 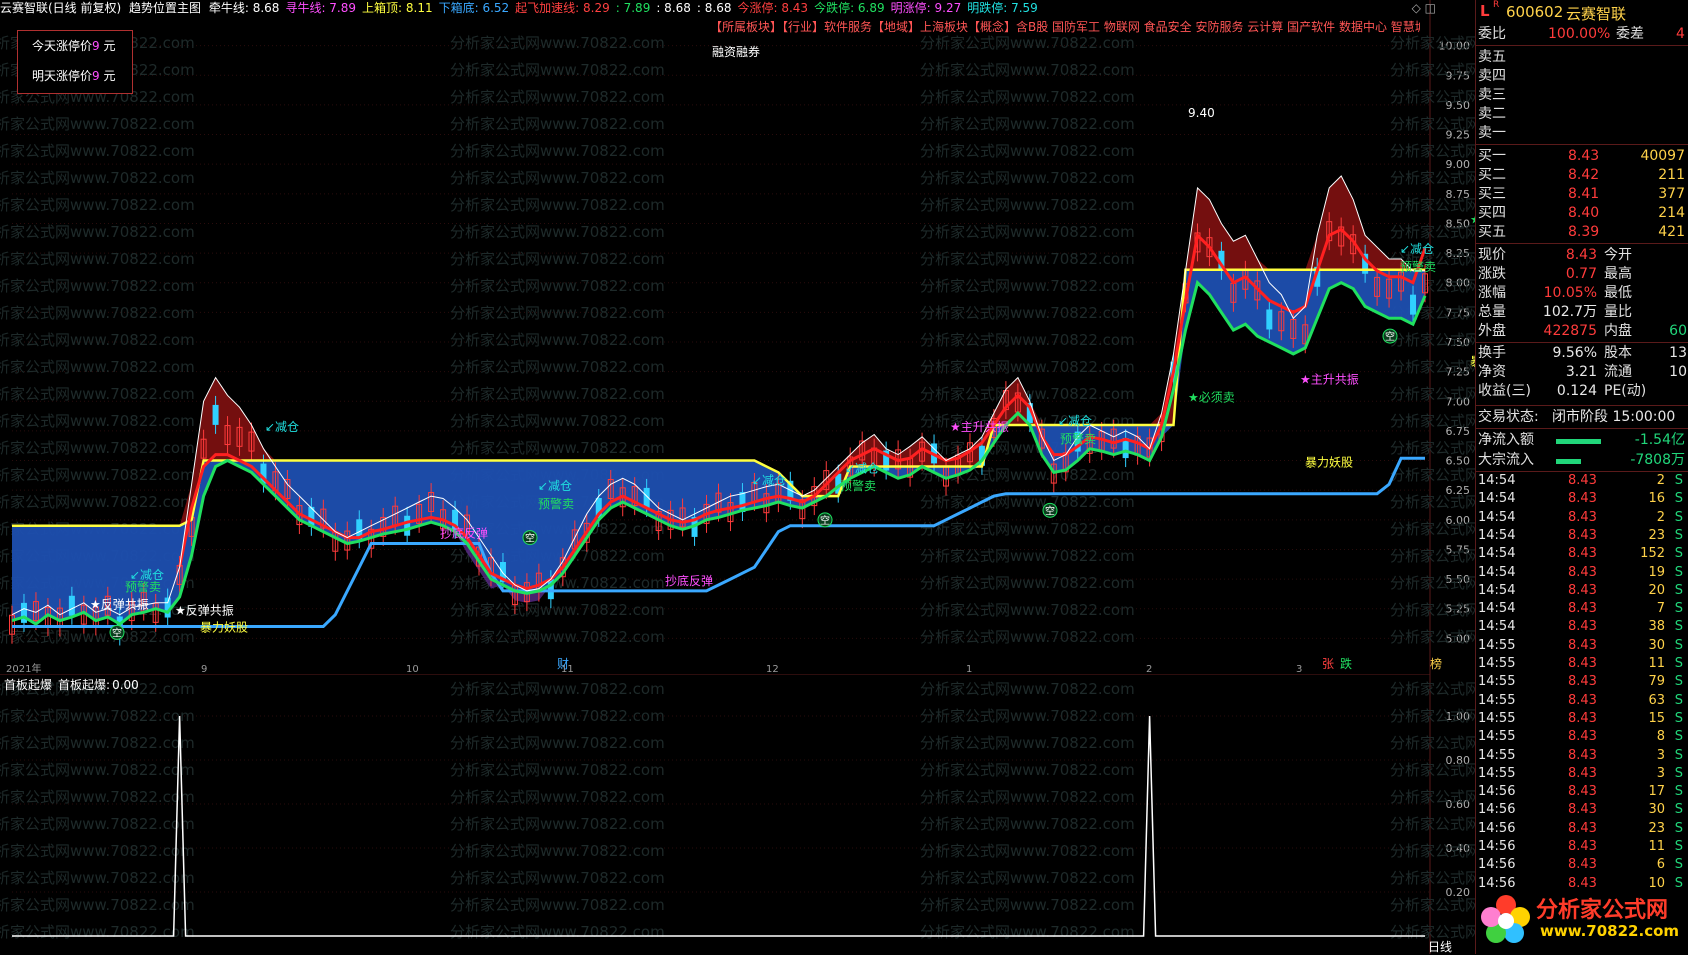 I want to click on indicator-value-5: : 7.89, so click(x=633, y=8).